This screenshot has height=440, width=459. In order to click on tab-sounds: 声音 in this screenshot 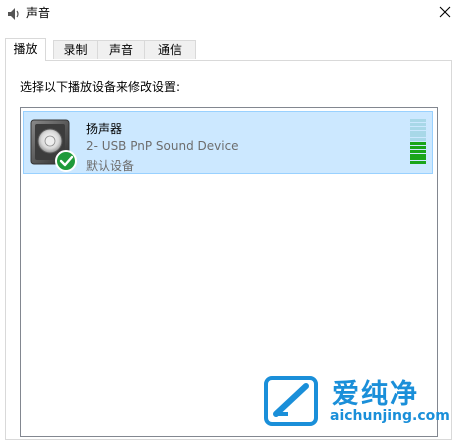, I will do `click(121, 49)`.